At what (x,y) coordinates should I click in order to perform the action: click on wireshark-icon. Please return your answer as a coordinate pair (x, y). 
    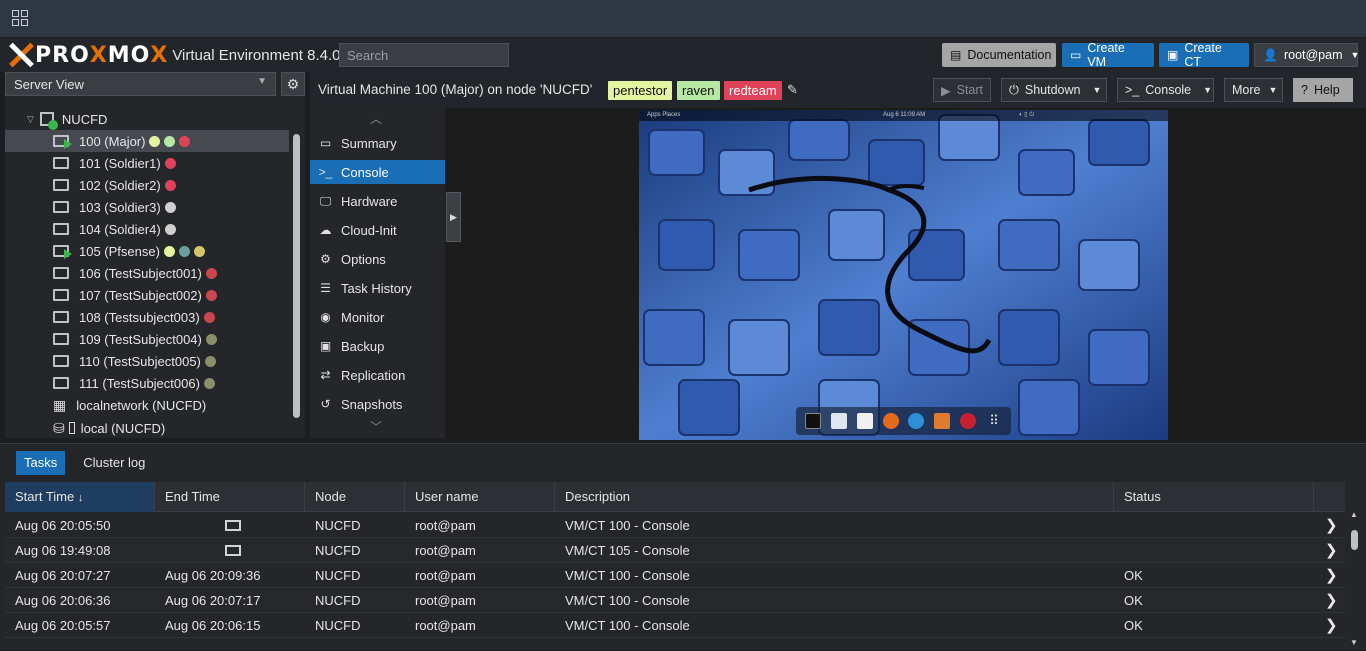
    Looking at the image, I should click on (916, 421).